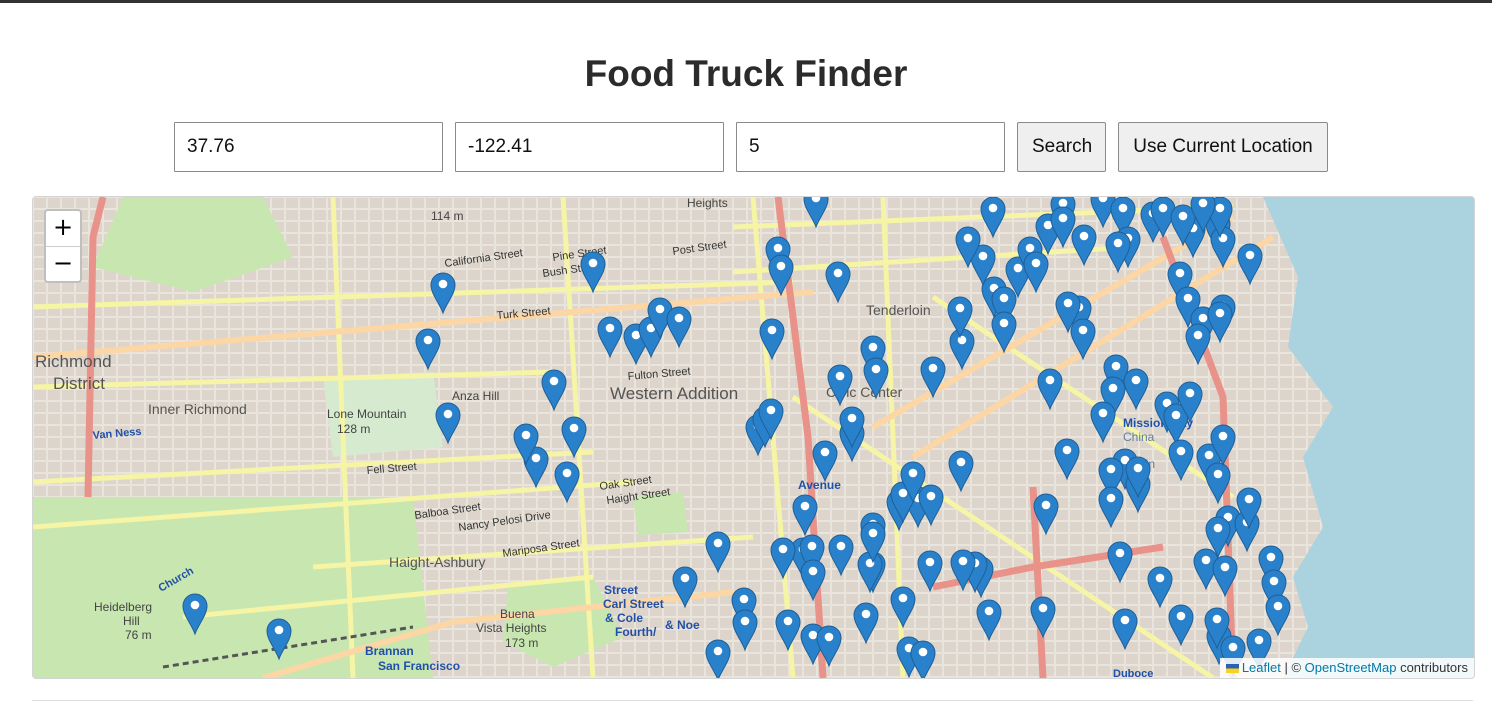  Describe the element at coordinates (707, 203) in the screenshot. I see `map-label-peak: Heights` at that location.